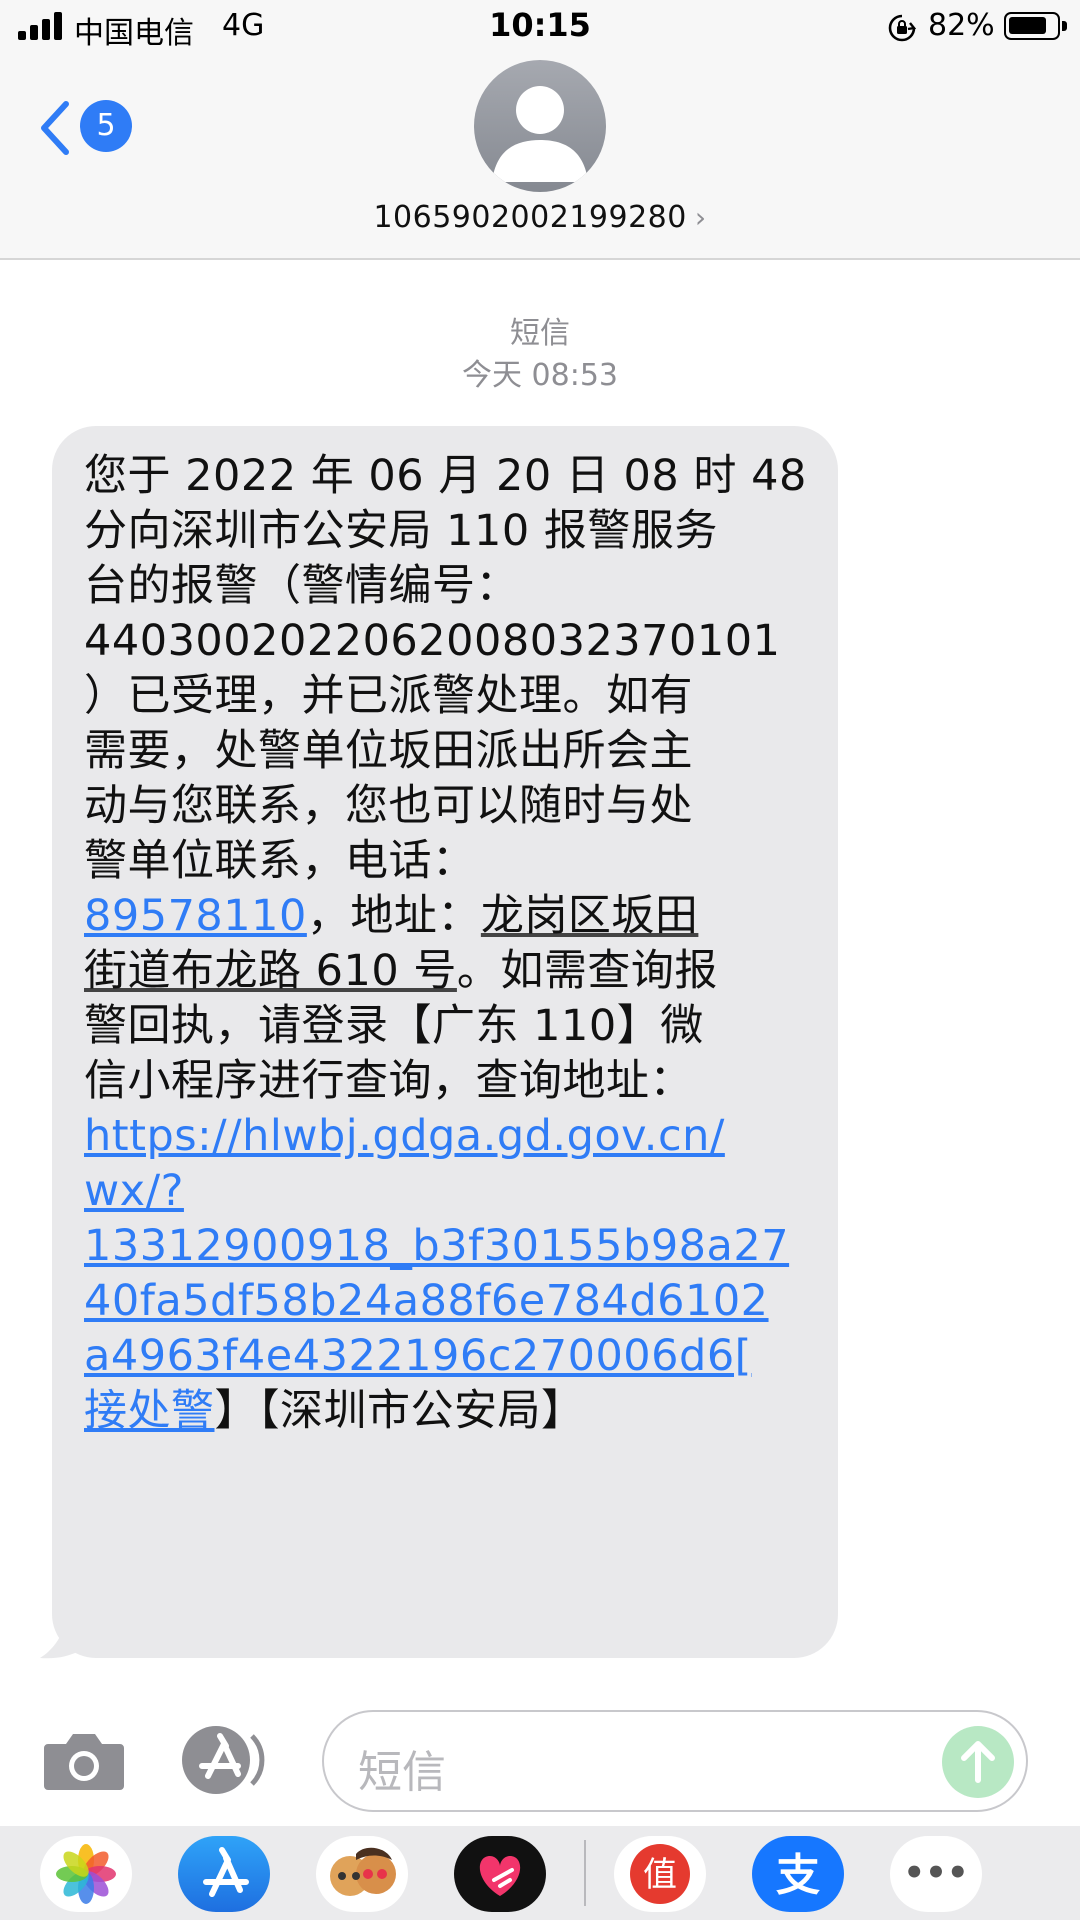 The width and height of the screenshot is (1080, 1920). What do you see at coordinates (445, 476) in the screenshot?
I see `message-text: 您于 2022 年 06 月 20 日 08 时 48` at bounding box center [445, 476].